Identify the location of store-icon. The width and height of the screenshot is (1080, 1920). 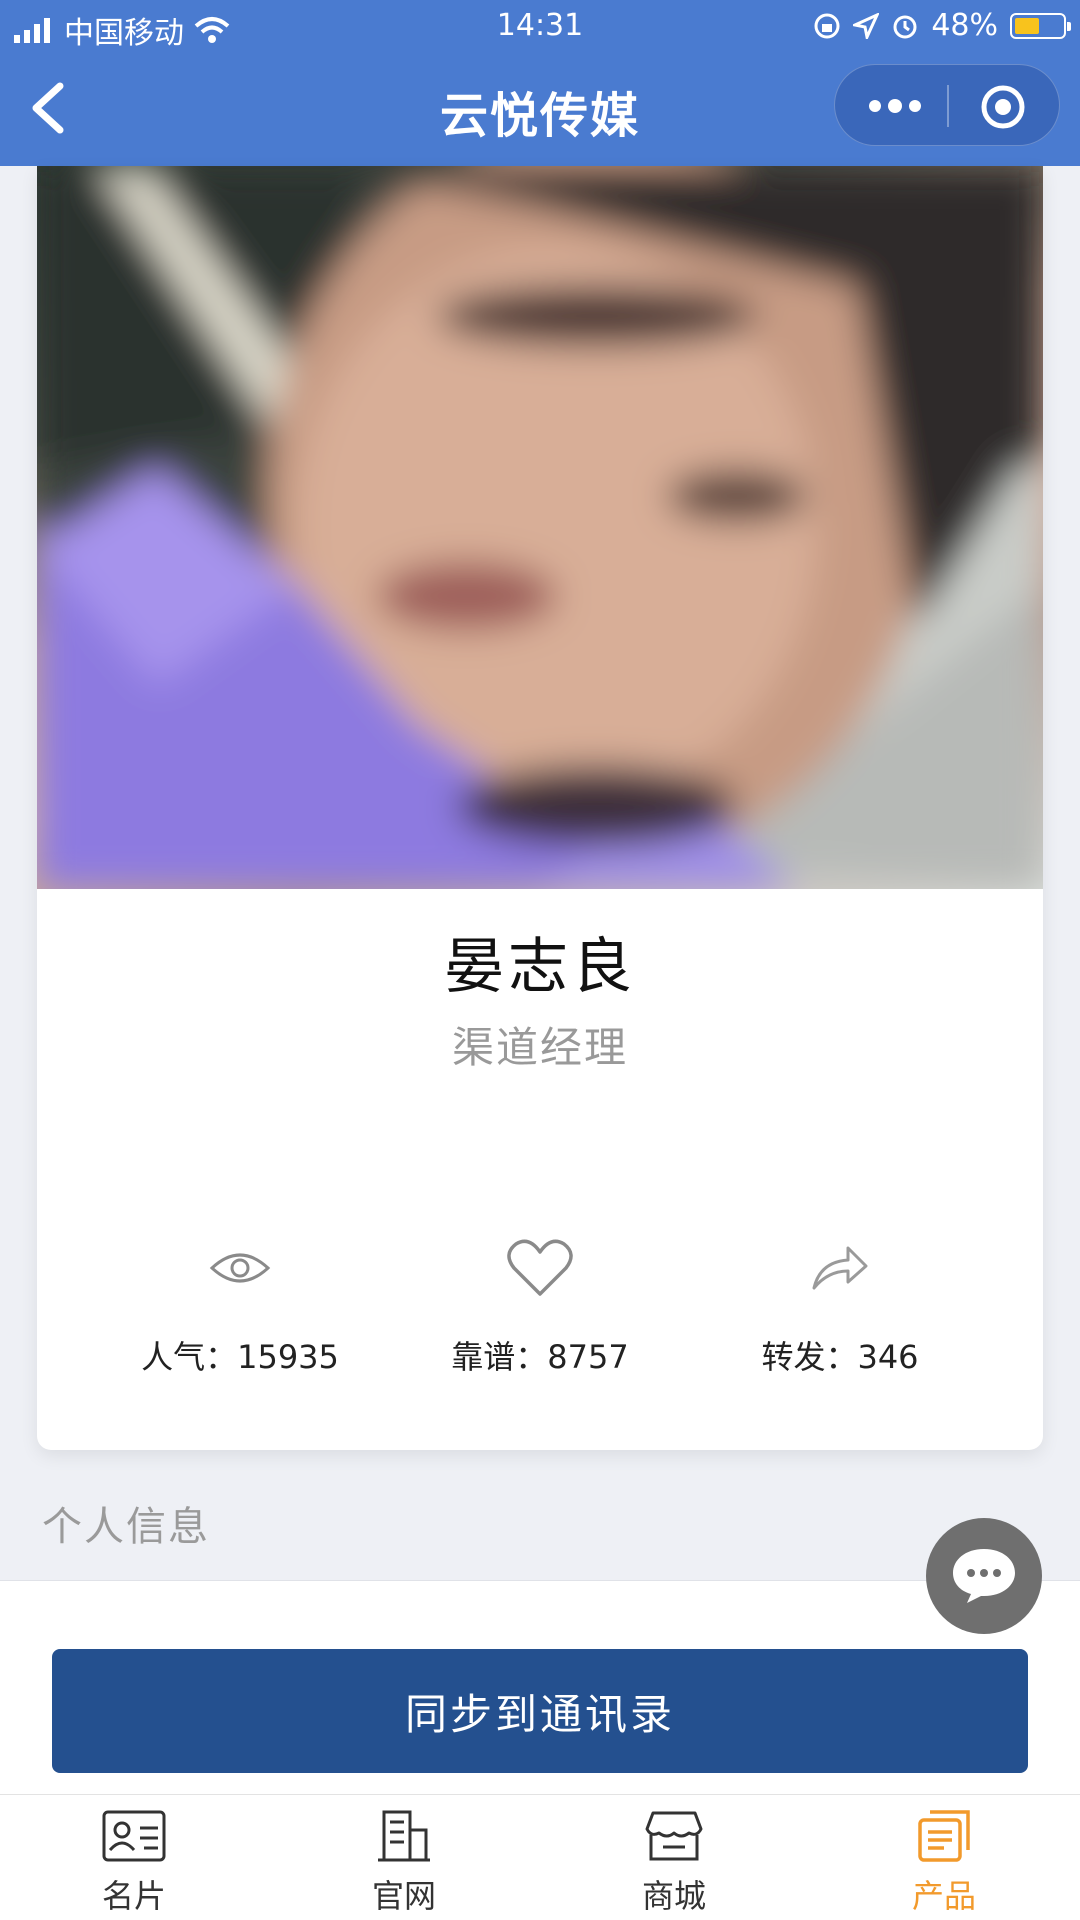
(674, 1836).